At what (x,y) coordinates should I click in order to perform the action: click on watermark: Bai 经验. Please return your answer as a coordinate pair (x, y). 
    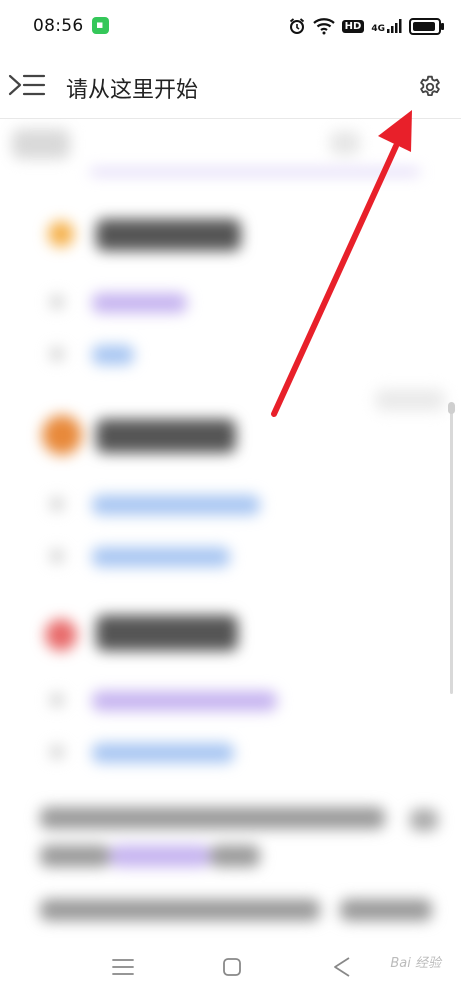
    Looking at the image, I should click on (415, 963).